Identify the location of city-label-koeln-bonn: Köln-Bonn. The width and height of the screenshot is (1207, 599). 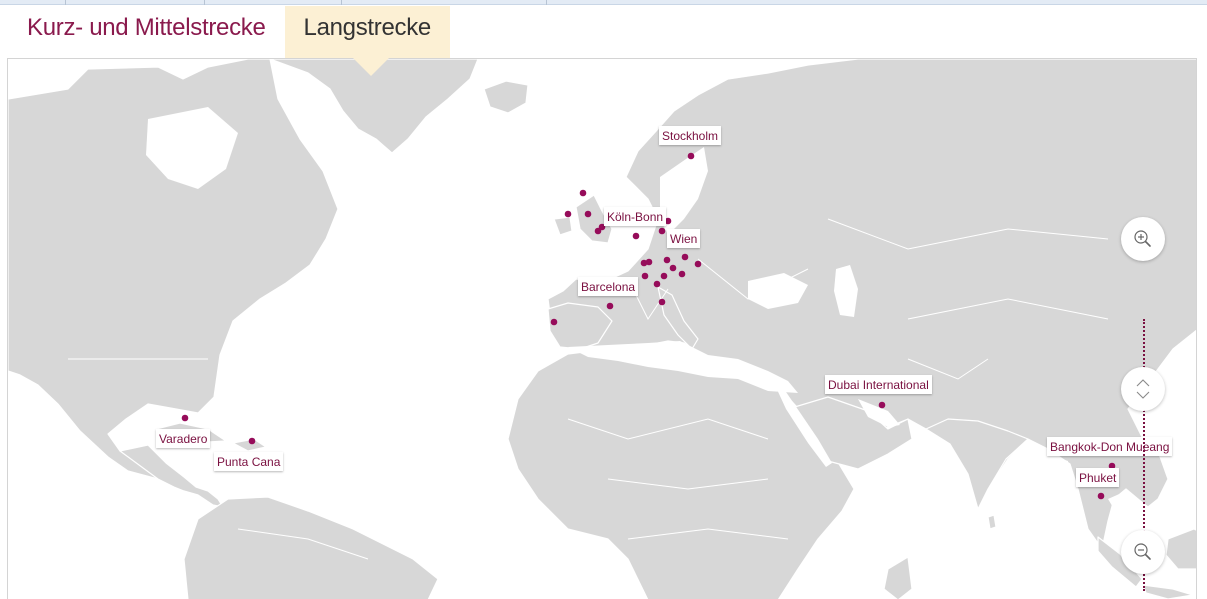
(635, 216).